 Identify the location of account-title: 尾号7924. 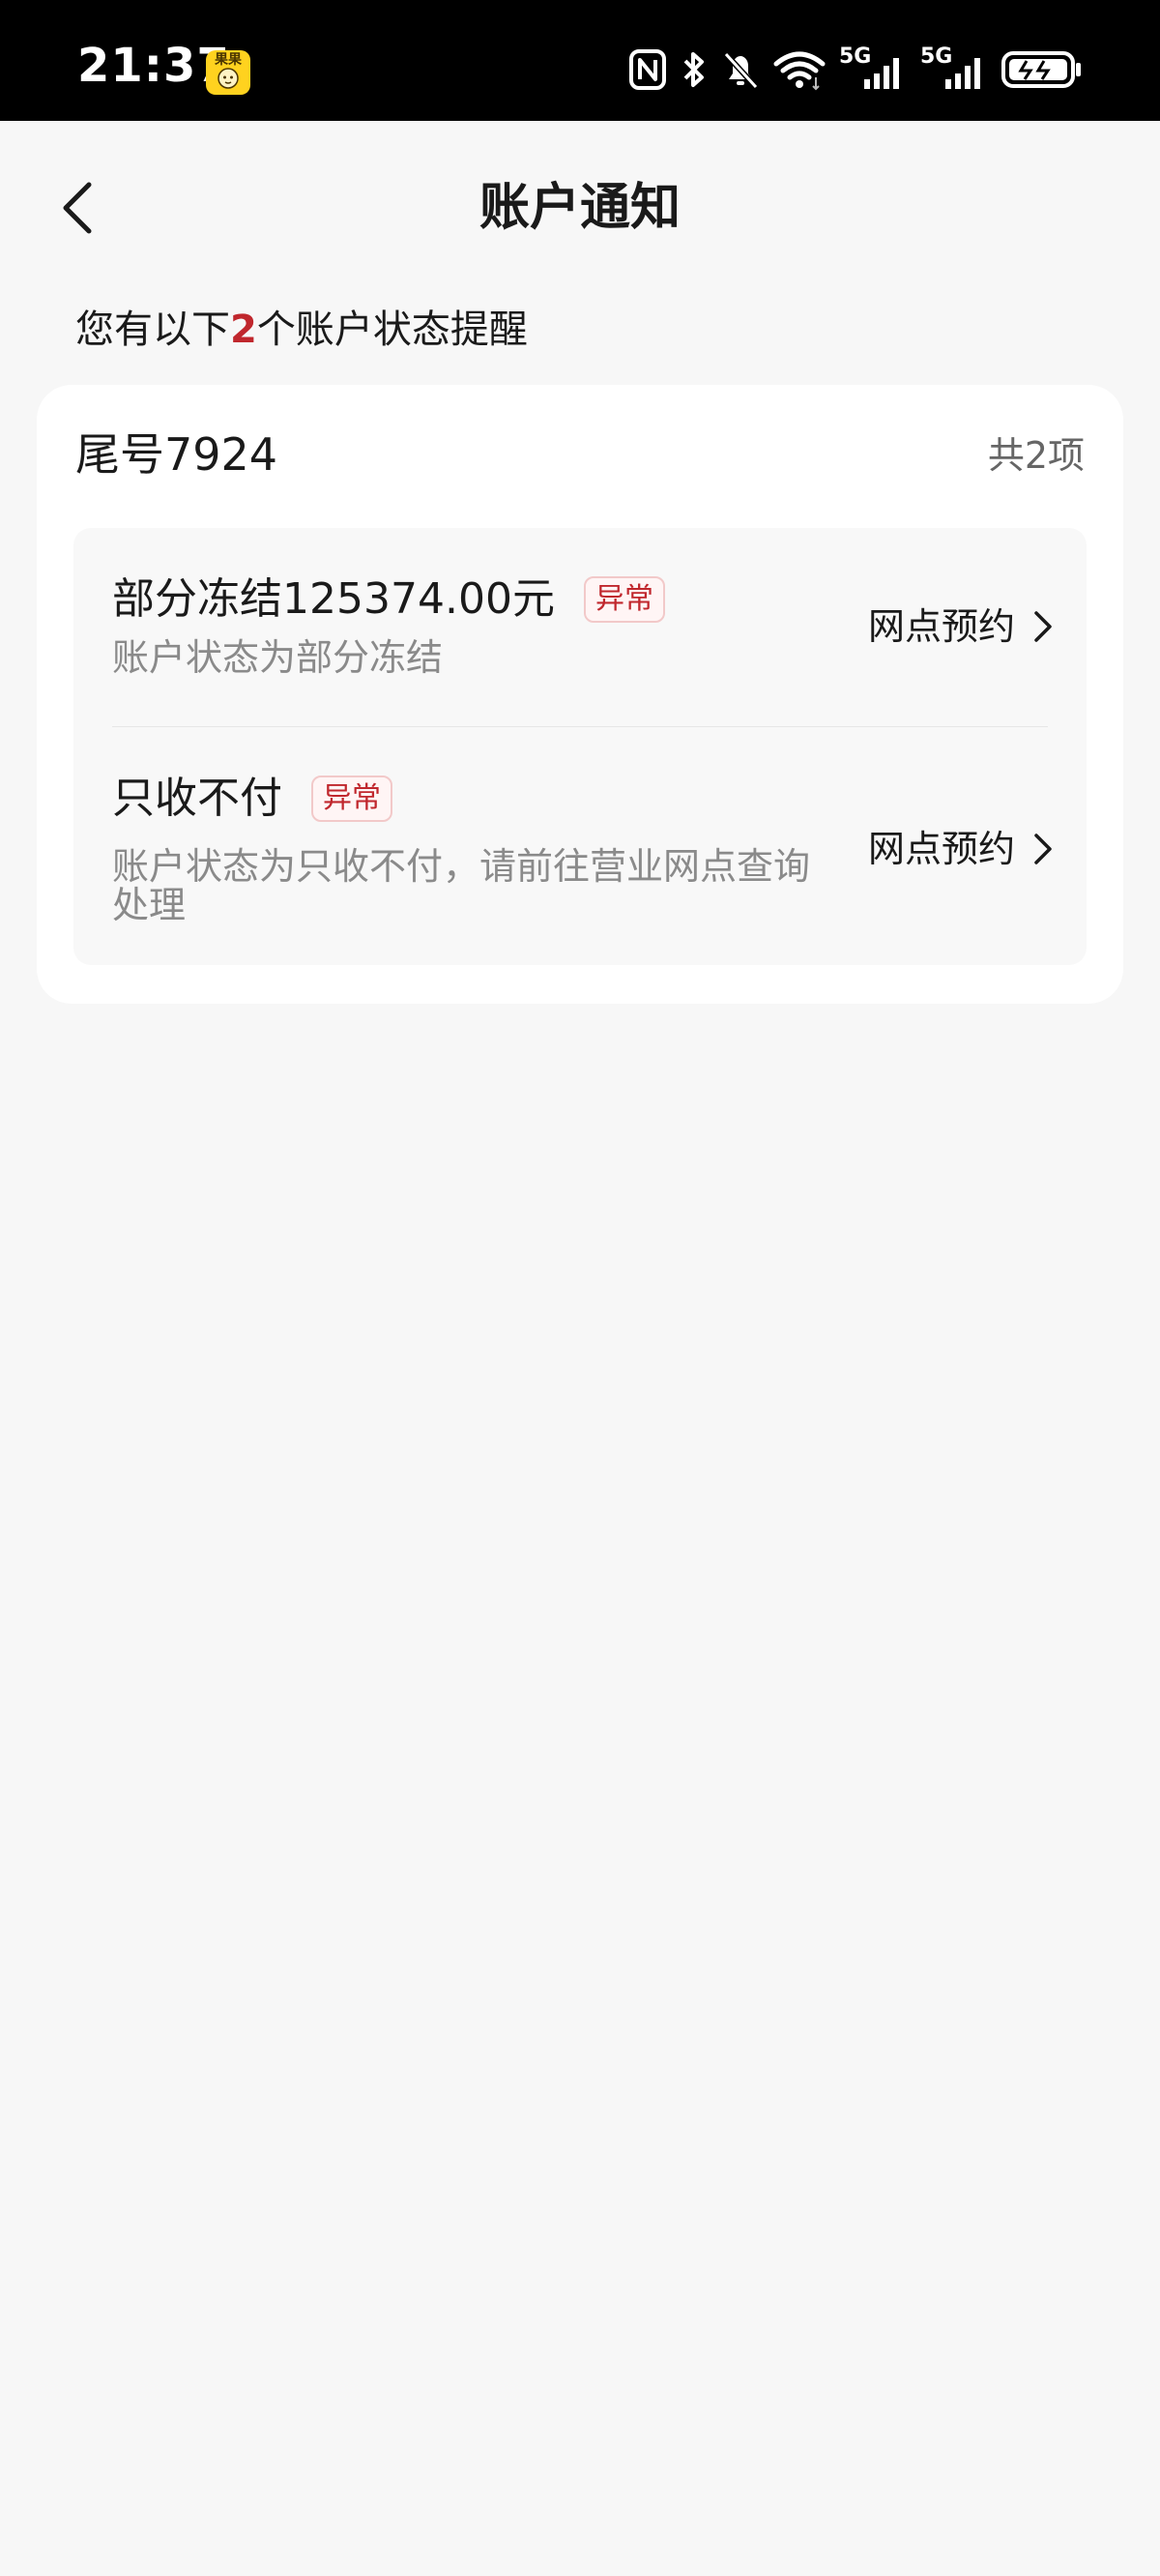
(177, 454).